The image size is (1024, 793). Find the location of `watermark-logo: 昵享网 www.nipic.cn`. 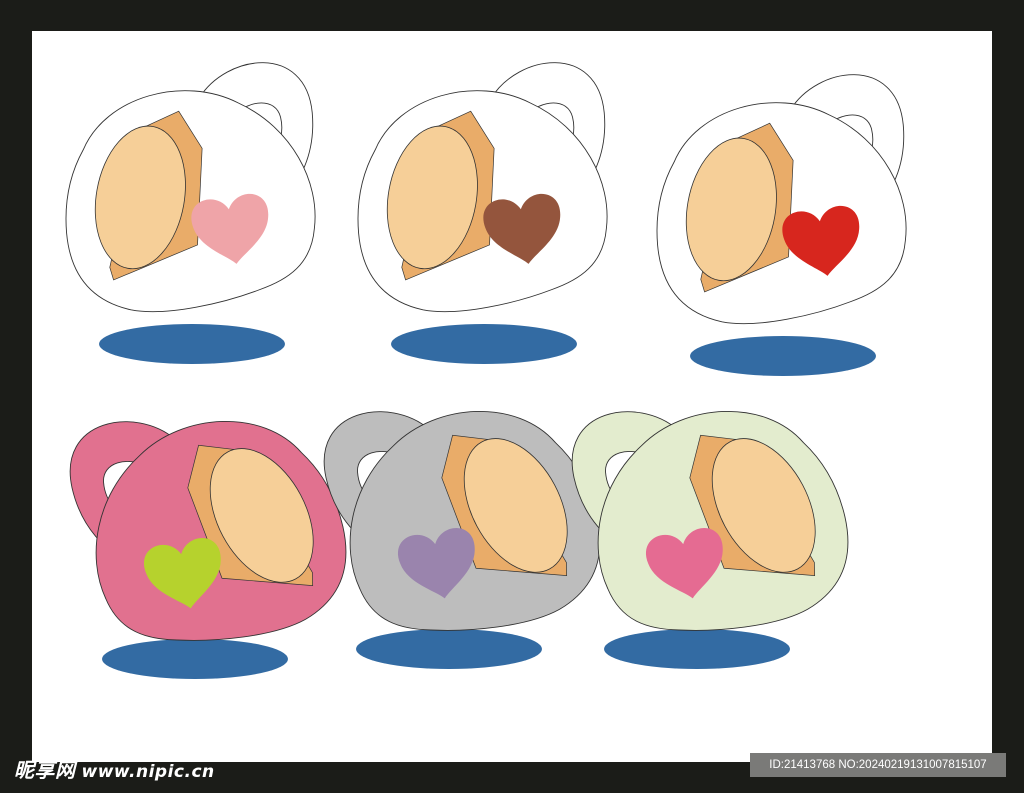

watermark-logo: 昵享网 www.nipic.cn is located at coordinates (114, 768).